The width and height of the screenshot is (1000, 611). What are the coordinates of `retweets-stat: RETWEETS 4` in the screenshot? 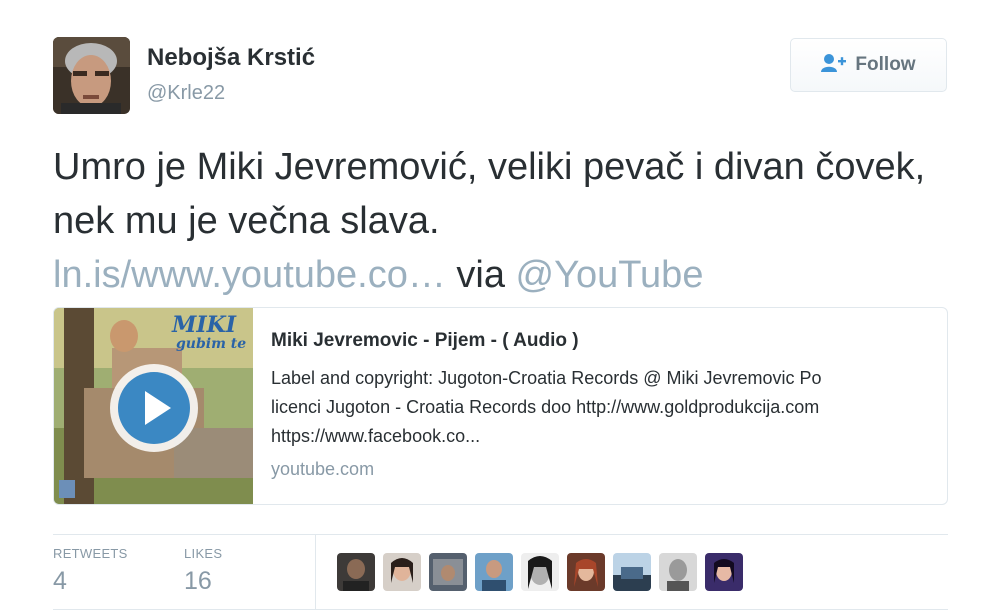 It's located at (90, 571).